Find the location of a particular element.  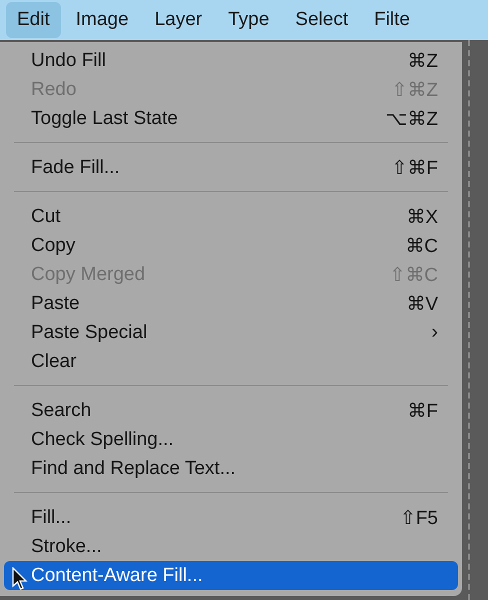

menu-item-label: Copy Merged is located at coordinates (88, 275).